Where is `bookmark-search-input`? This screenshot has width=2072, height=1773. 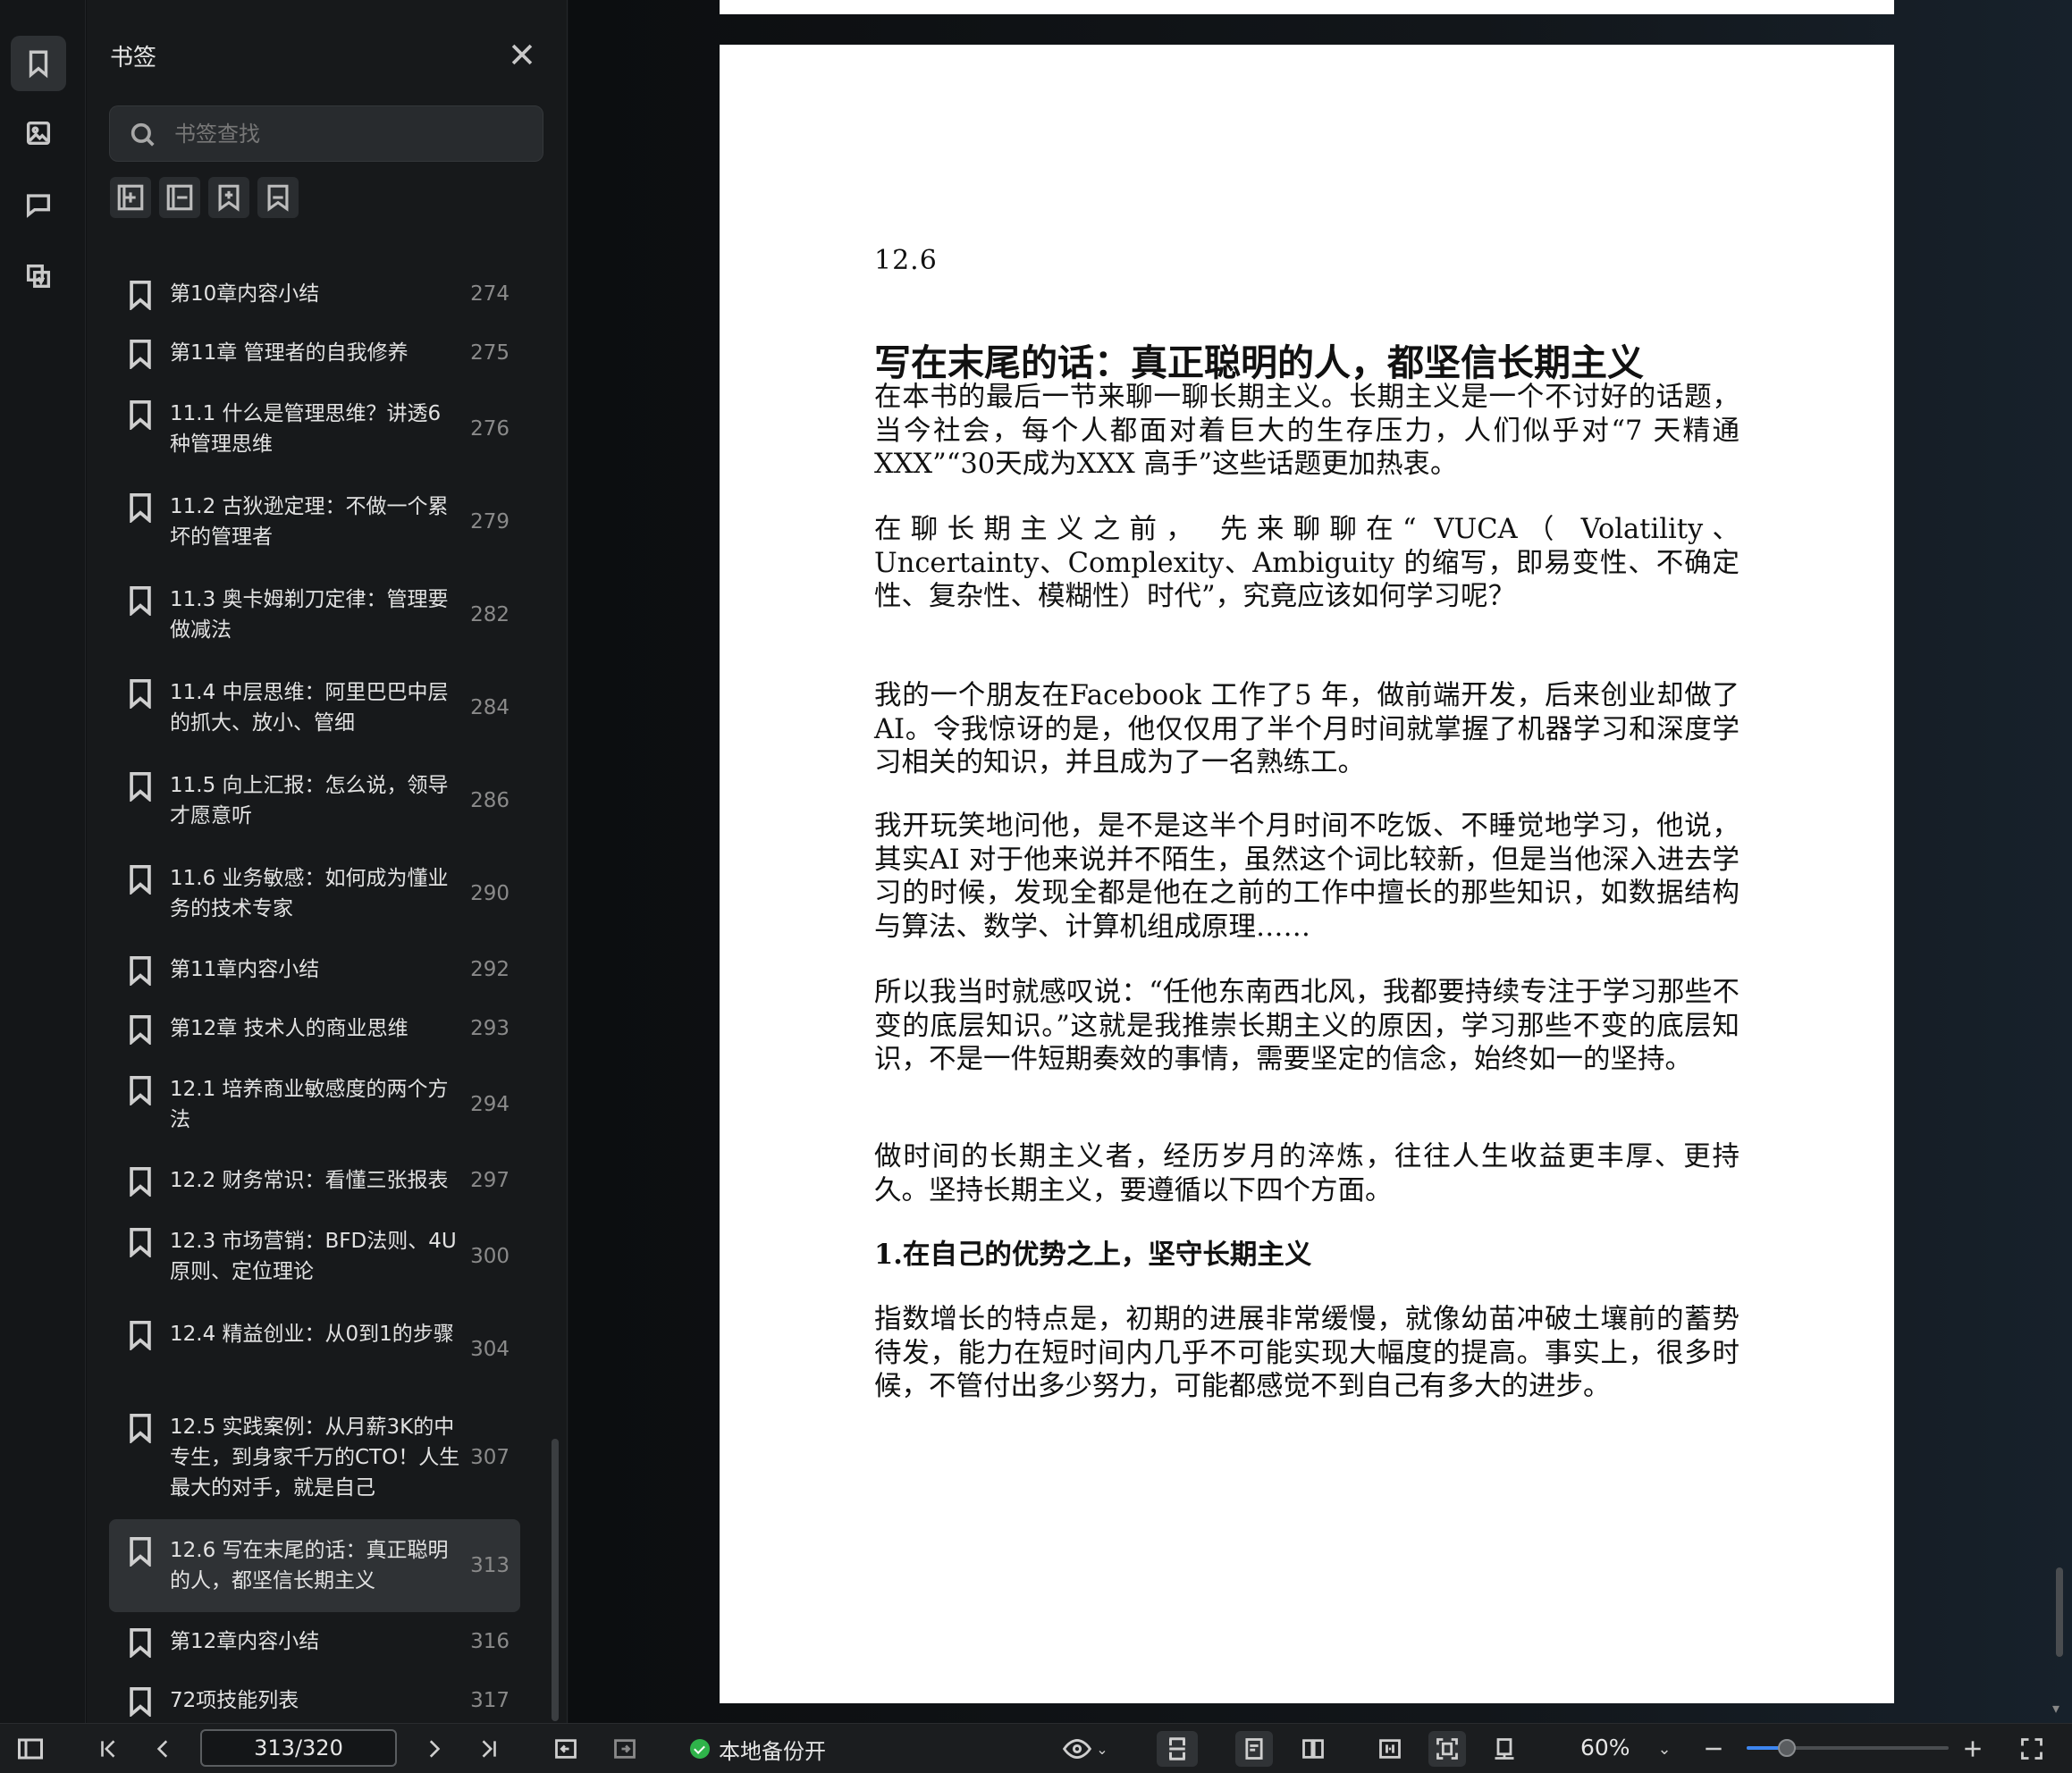 bookmark-search-input is located at coordinates (353, 133).